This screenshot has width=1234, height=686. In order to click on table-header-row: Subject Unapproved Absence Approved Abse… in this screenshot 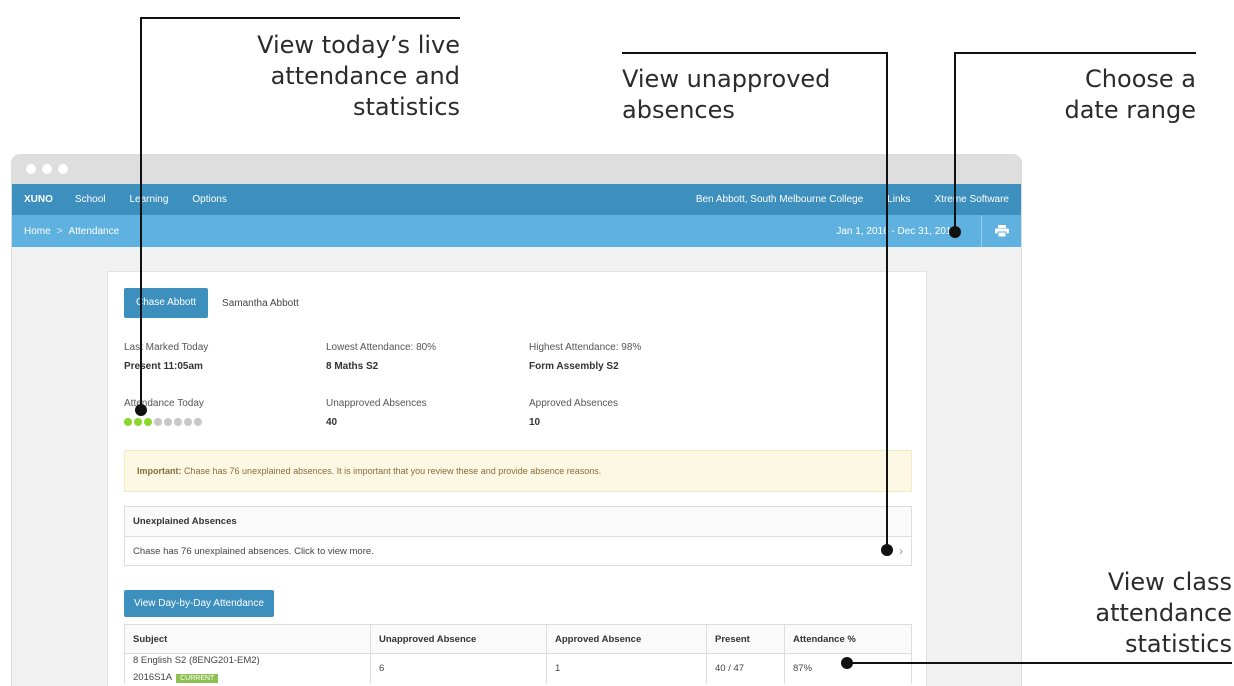, I will do `click(518, 639)`.